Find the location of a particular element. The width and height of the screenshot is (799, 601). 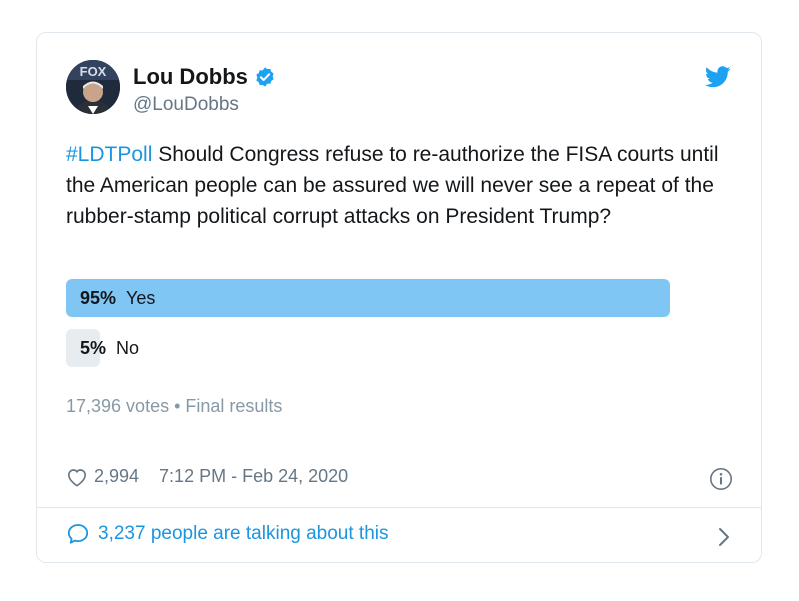

chevron-right-icon is located at coordinates (724, 537).